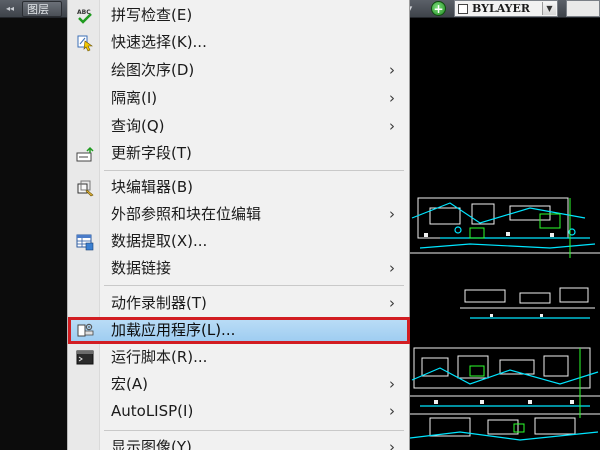 This screenshot has width=600, height=450. Describe the element at coordinates (238, 384) in the screenshot. I see `menu-item-macros: 宏(A) ›` at that location.